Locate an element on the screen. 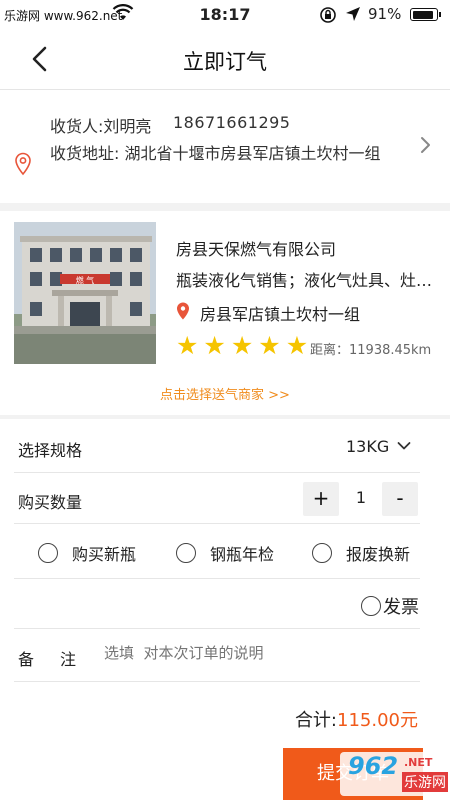  order-total: 合计:115.00元 is located at coordinates (356, 719).